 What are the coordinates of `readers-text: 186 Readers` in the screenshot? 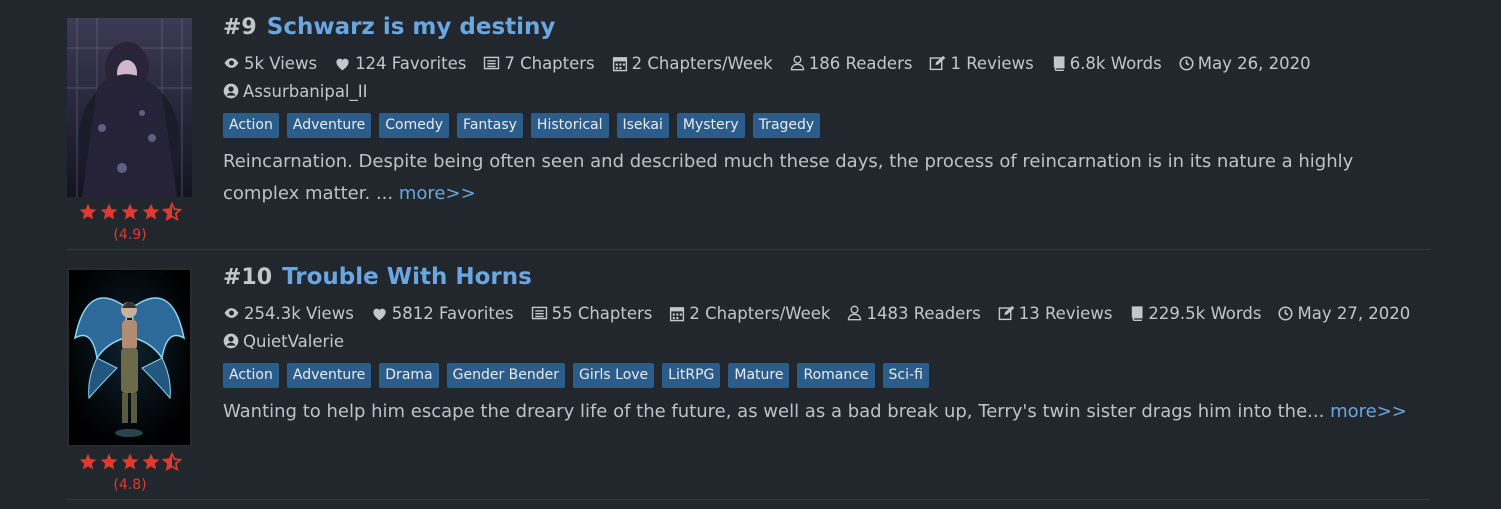 It's located at (860, 63).